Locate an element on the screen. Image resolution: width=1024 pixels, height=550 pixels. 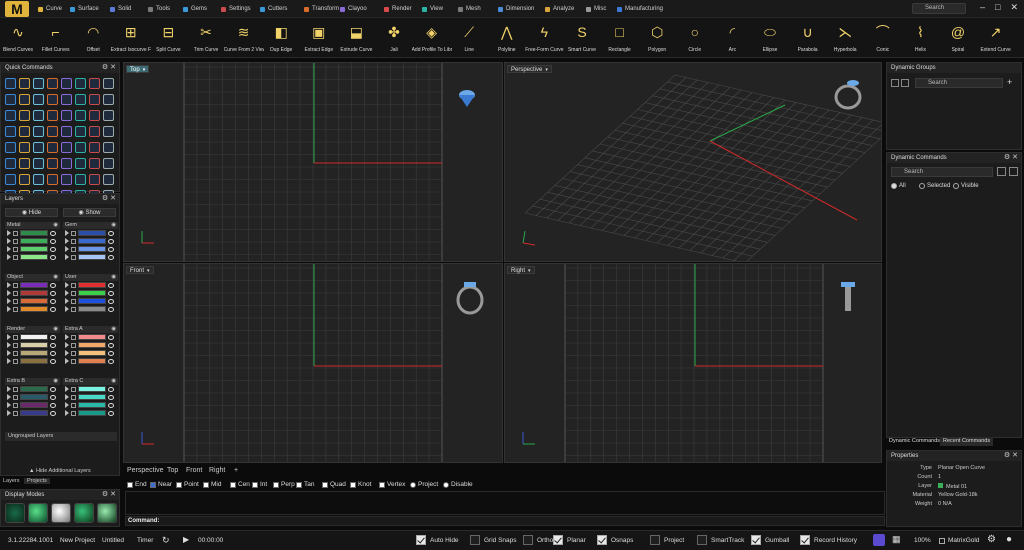
tab-dynamic-commands: Dynamic Commands is located at coordinates (914, 441).